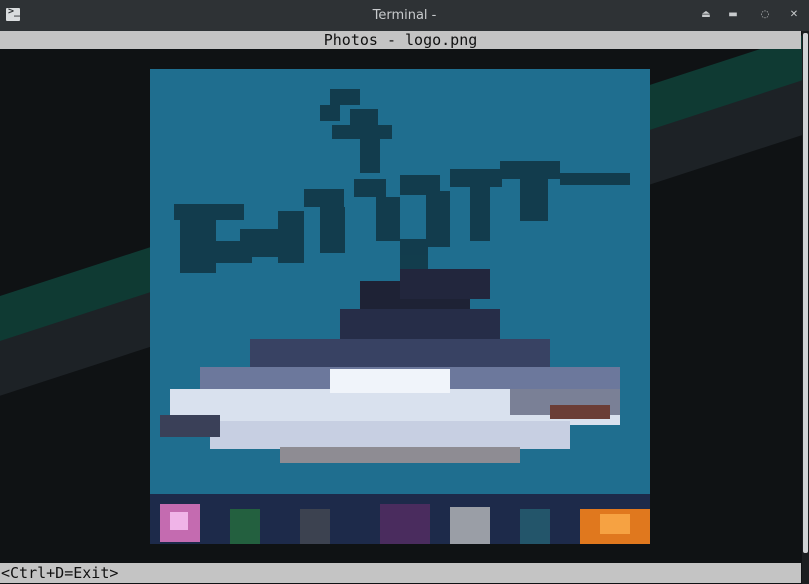  Describe the element at coordinates (400, 40) in the screenshot. I see `viewer-header: Photos - logo.png` at that location.